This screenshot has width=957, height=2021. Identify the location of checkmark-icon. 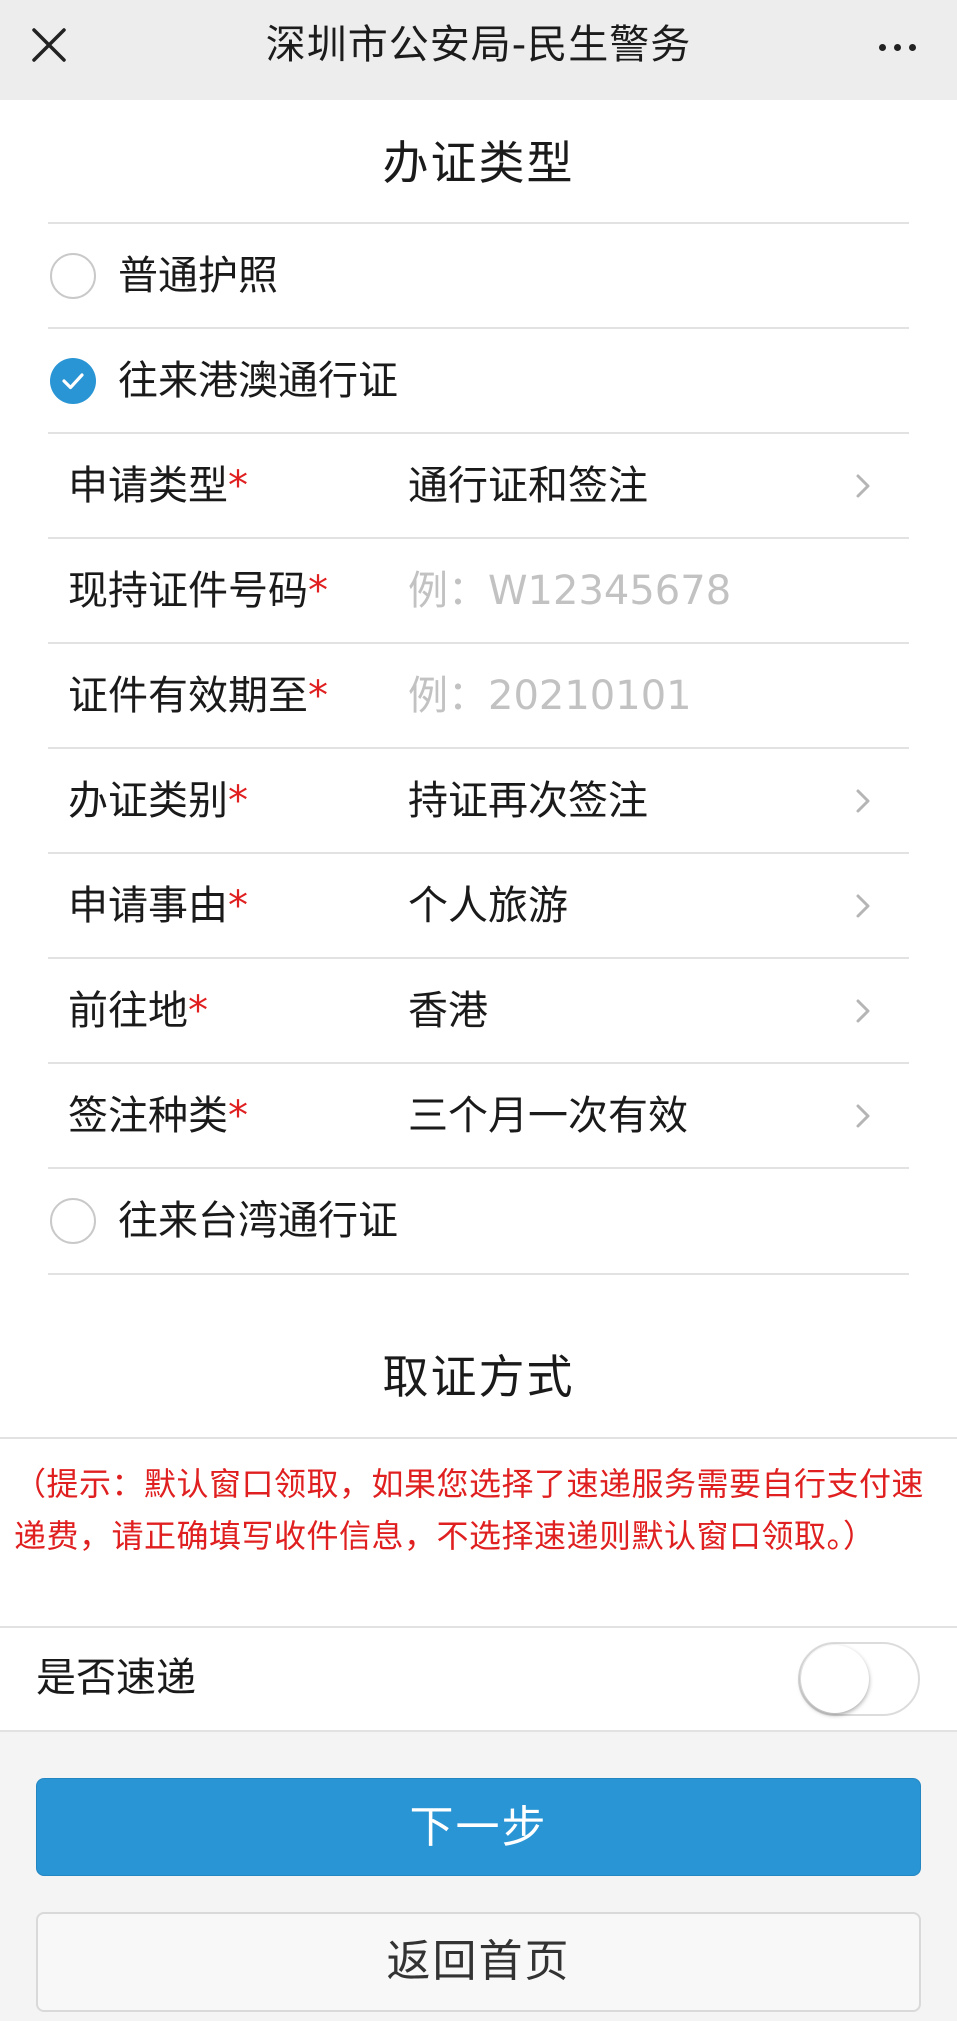
(73, 381).